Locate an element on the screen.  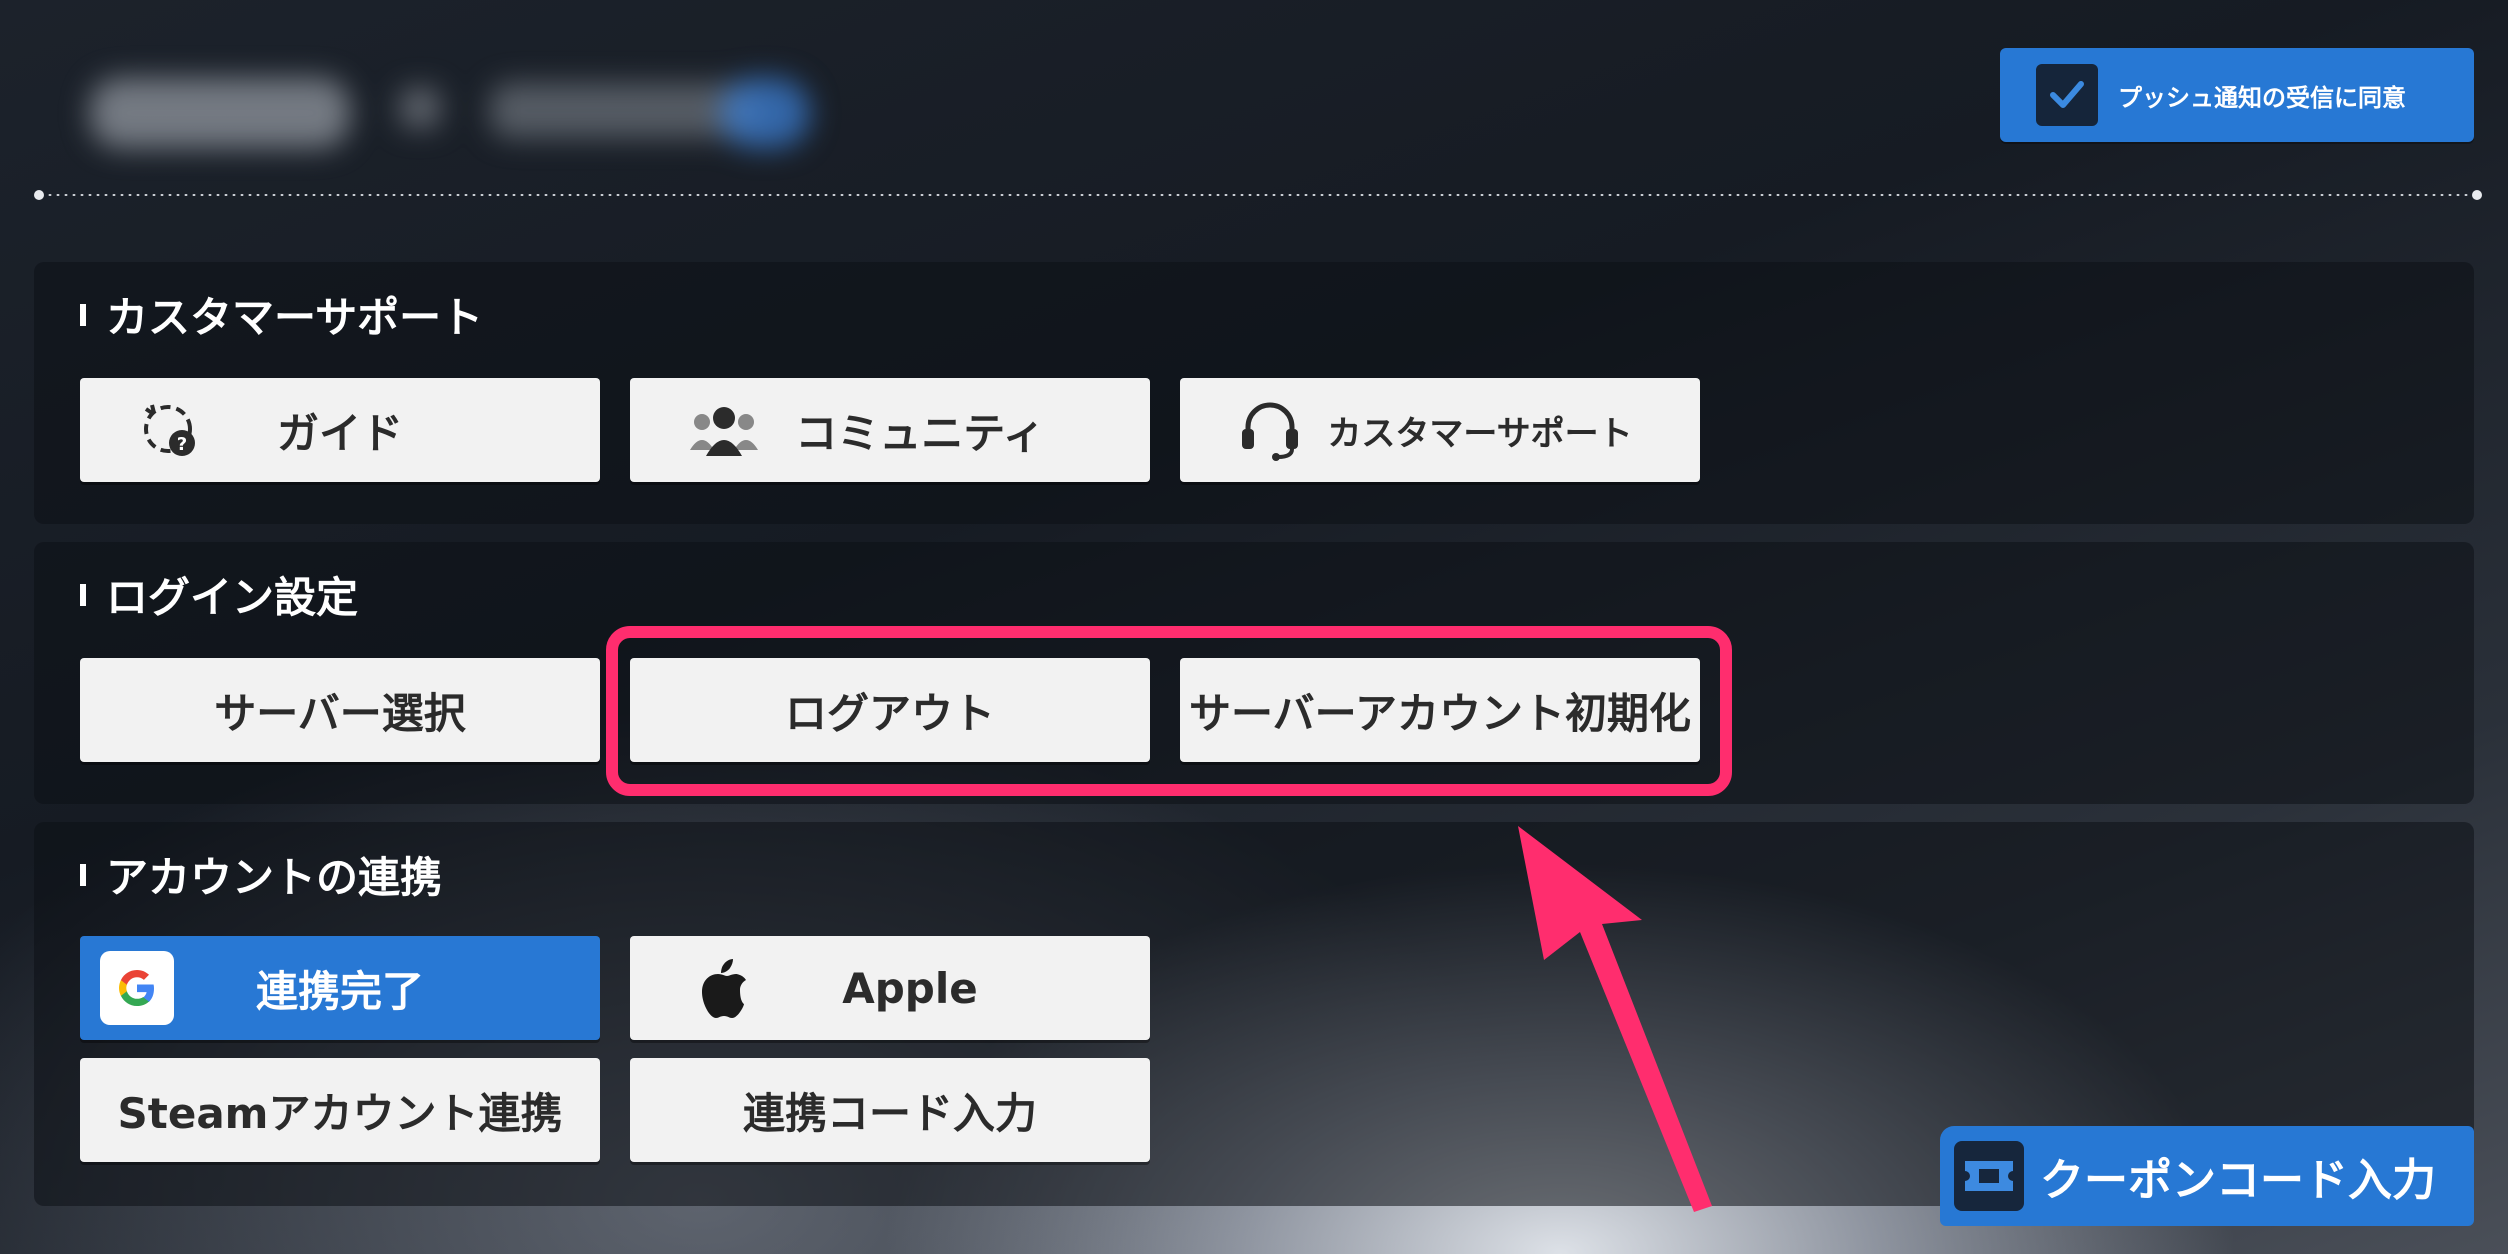
community-button: コミュニティ is located at coordinates (890, 430).